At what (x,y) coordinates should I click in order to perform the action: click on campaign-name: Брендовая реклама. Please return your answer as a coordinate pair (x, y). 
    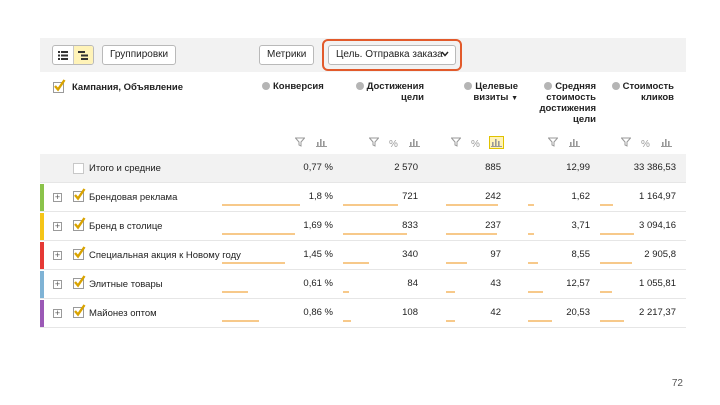
    Looking at the image, I should click on (133, 197).